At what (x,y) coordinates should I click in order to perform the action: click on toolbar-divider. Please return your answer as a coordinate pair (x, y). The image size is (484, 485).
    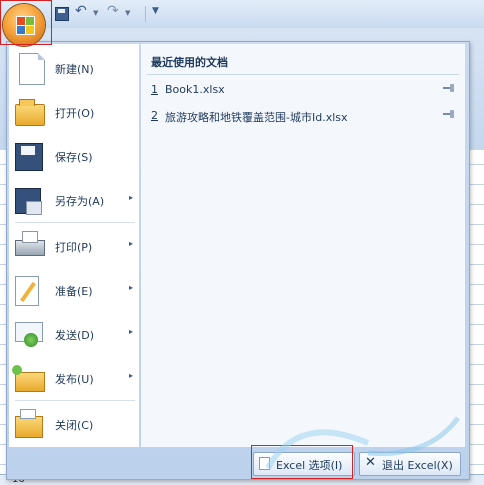
    Looking at the image, I should click on (145, 14).